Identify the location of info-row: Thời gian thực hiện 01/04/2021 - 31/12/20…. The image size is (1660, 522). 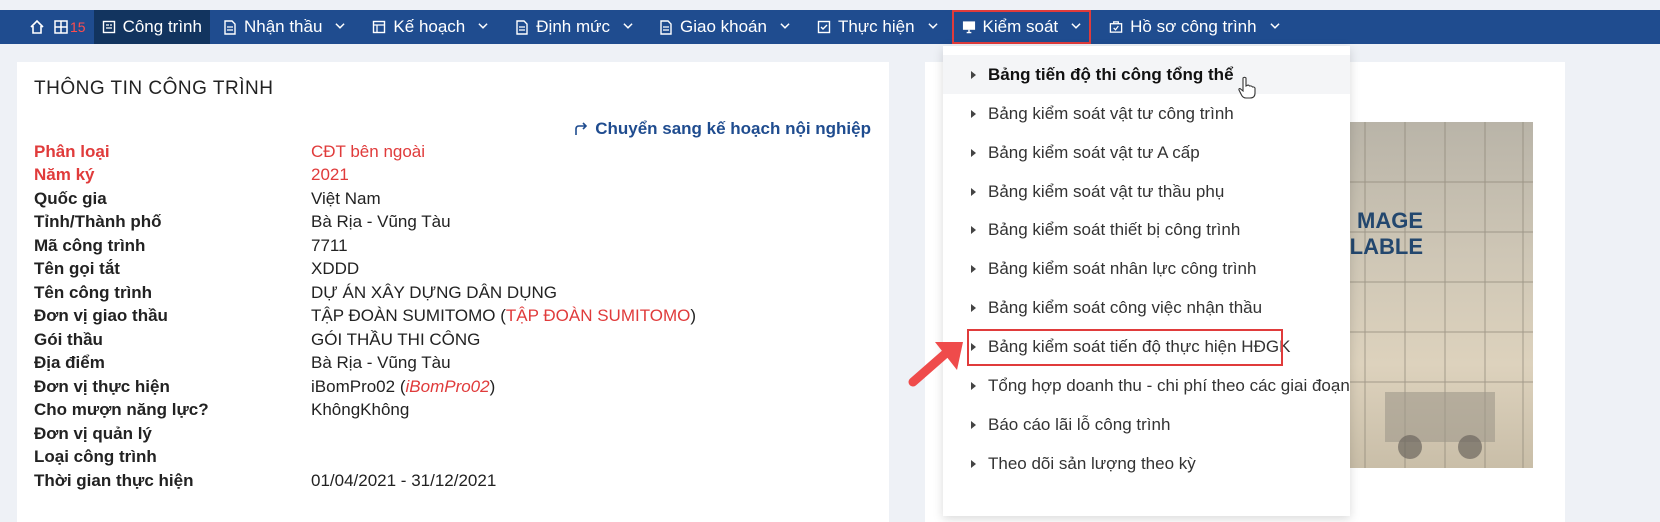
(365, 481).